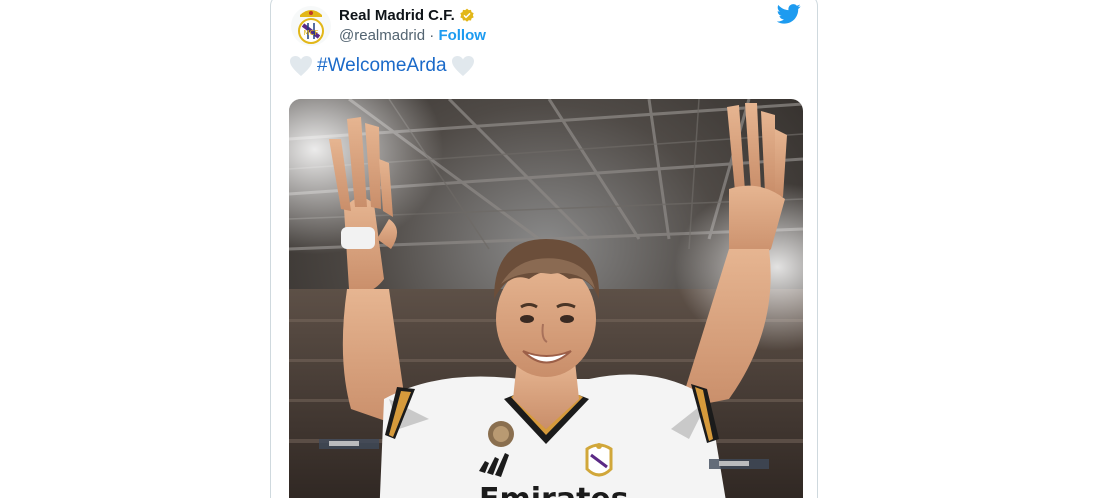 This screenshot has width=1098, height=498. What do you see at coordinates (462, 35) in the screenshot?
I see `follow-link: Follow` at bounding box center [462, 35].